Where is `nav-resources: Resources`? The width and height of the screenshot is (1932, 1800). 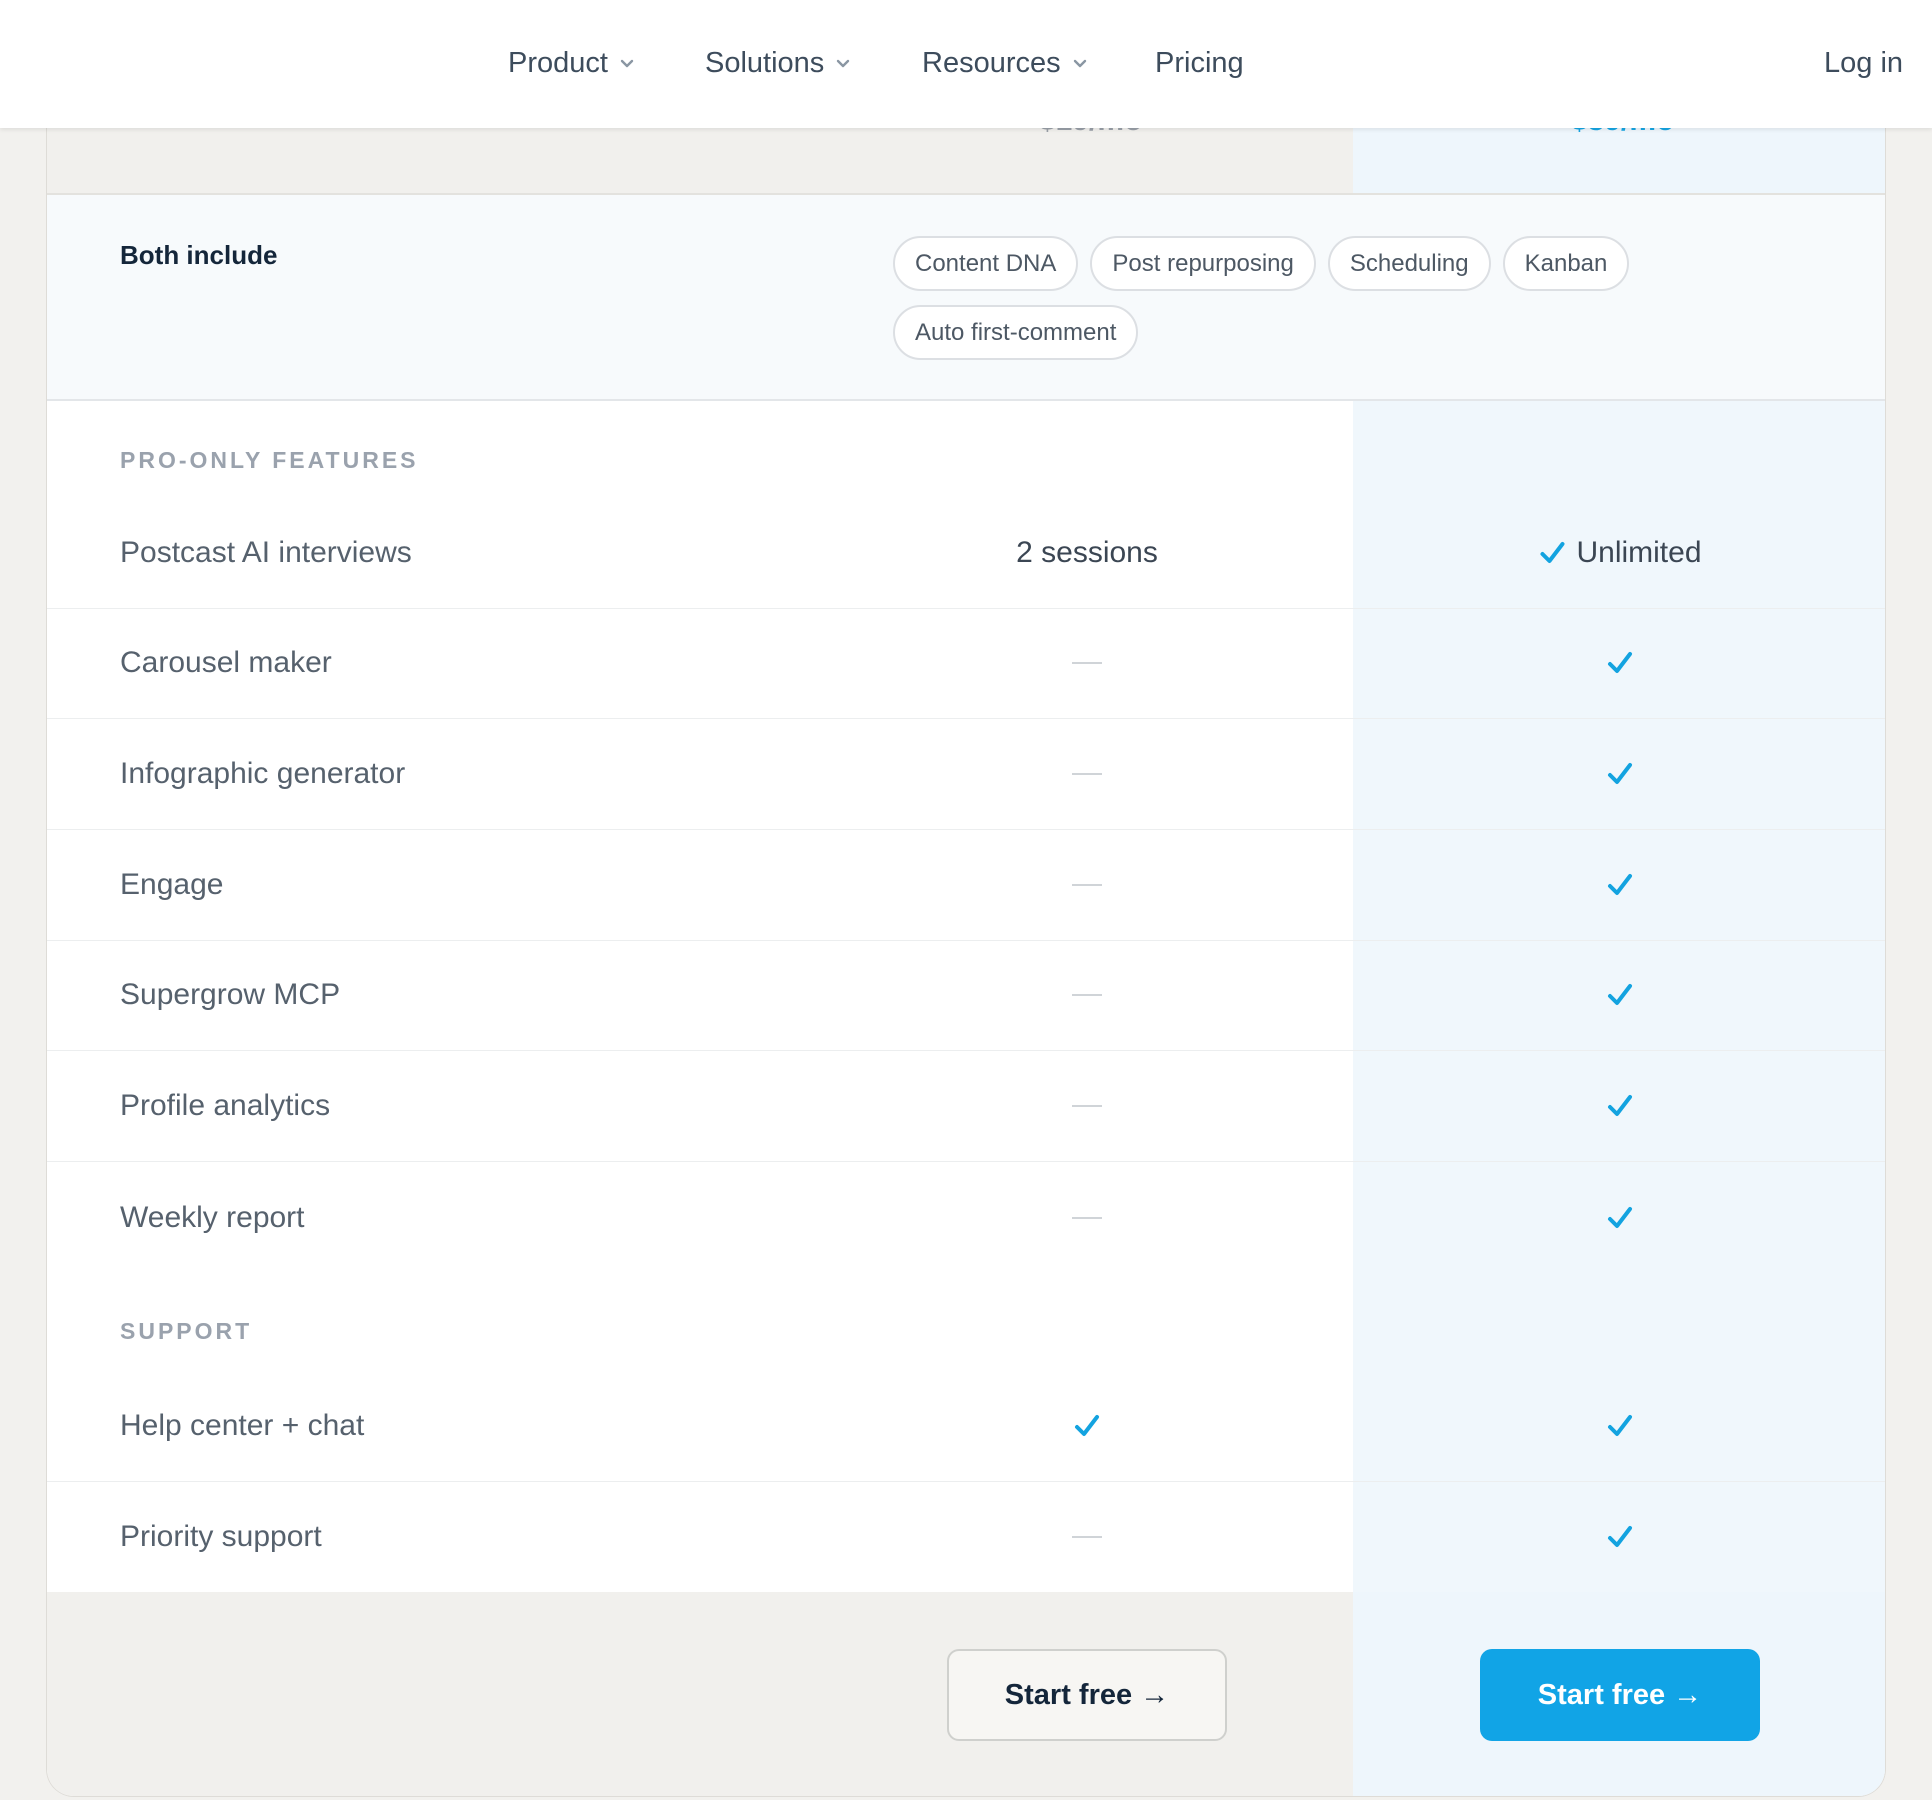 nav-resources: Resources is located at coordinates (1004, 63).